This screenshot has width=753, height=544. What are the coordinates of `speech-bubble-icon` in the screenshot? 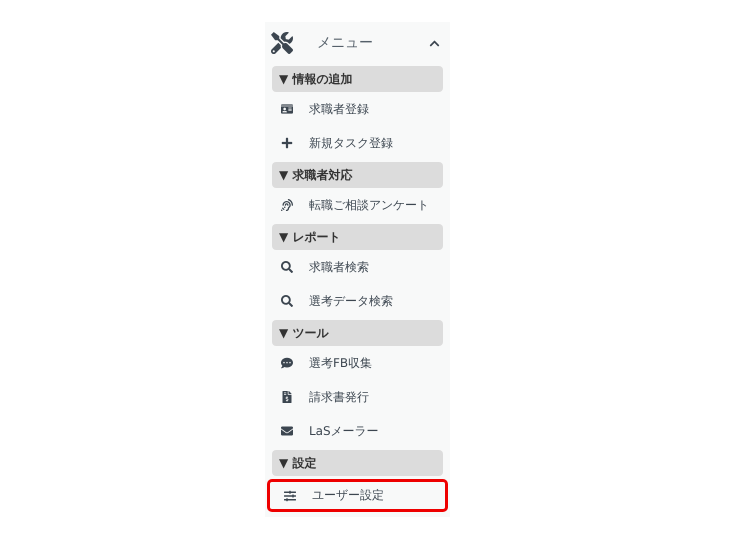 It's located at (287, 363).